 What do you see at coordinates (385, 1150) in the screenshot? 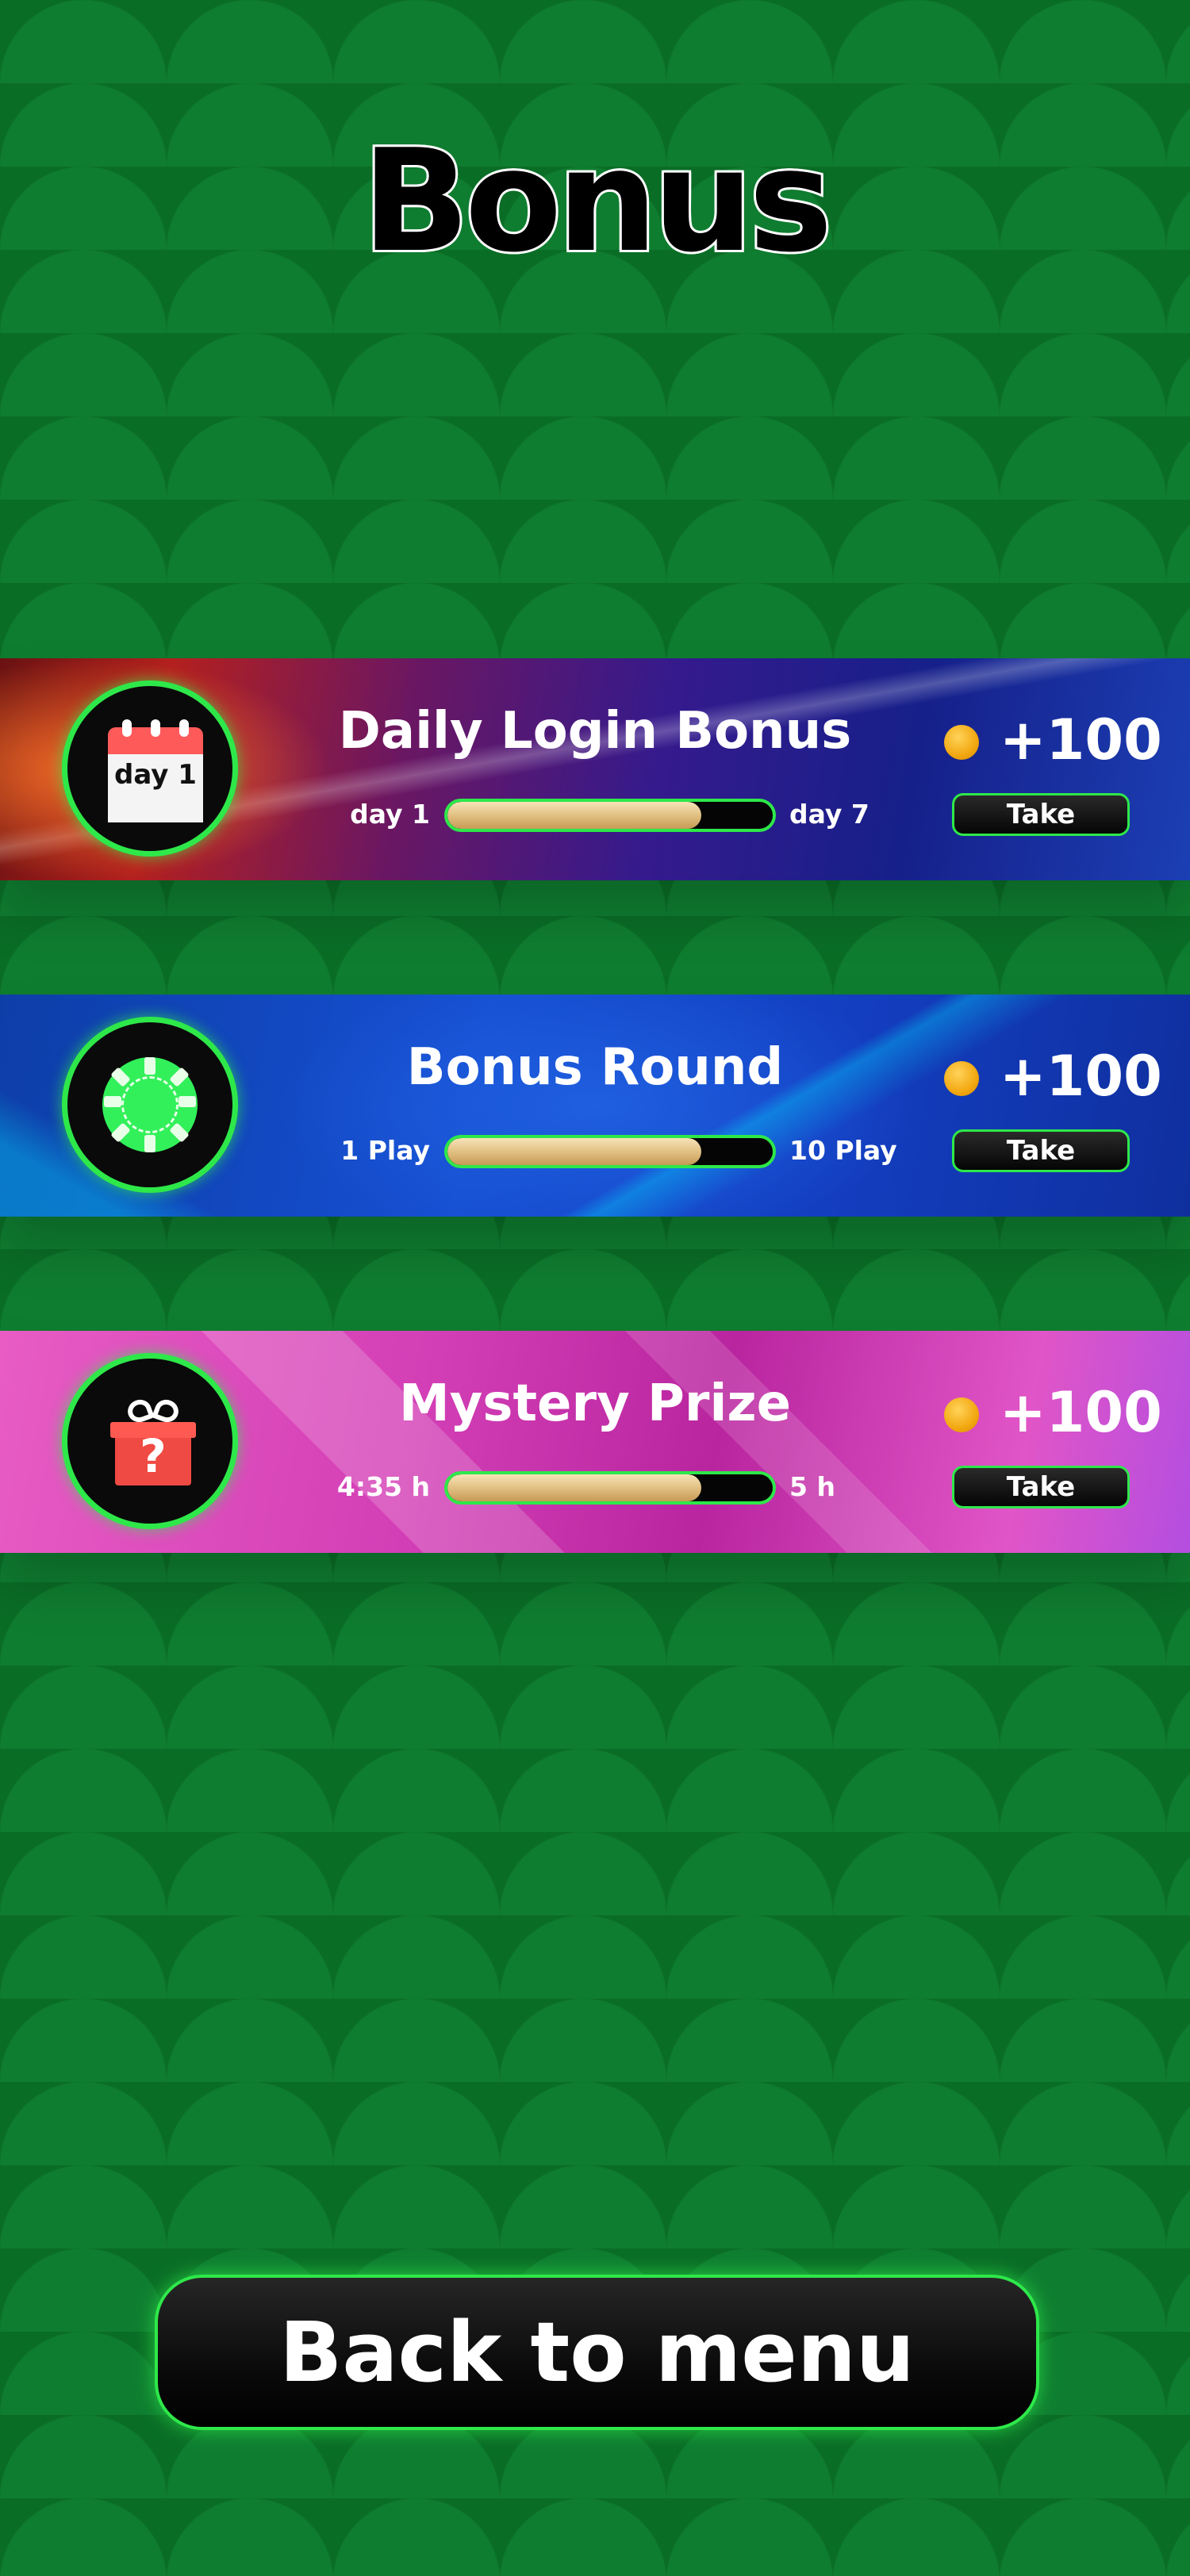
I see `progress-min-label: 1 Play` at bounding box center [385, 1150].